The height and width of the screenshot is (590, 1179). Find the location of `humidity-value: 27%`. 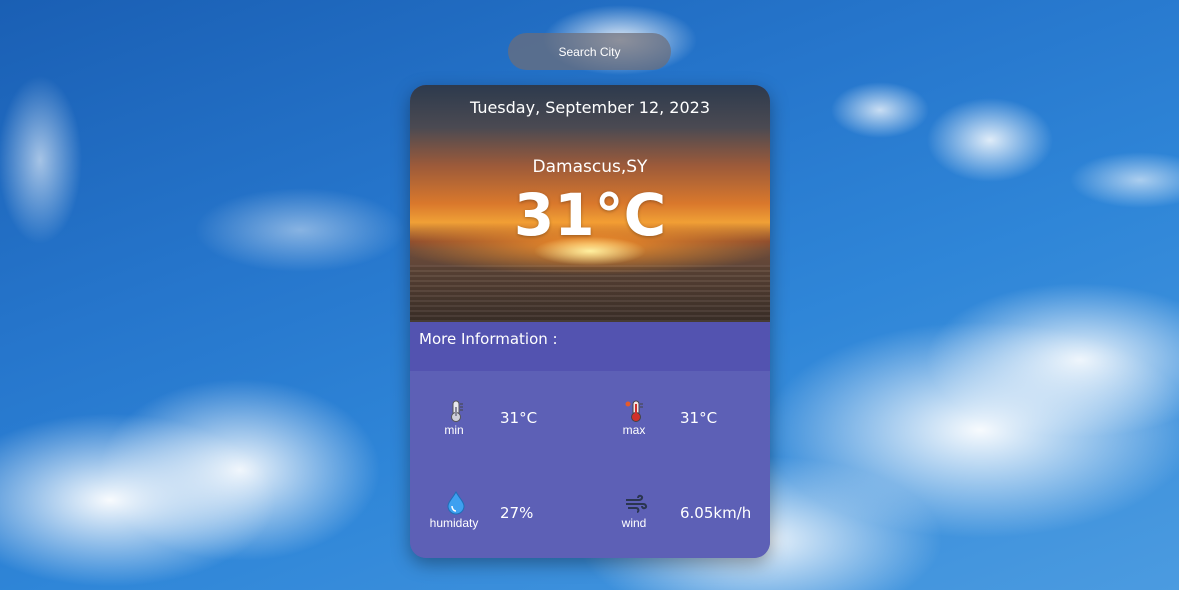

humidity-value: 27% is located at coordinates (517, 513).